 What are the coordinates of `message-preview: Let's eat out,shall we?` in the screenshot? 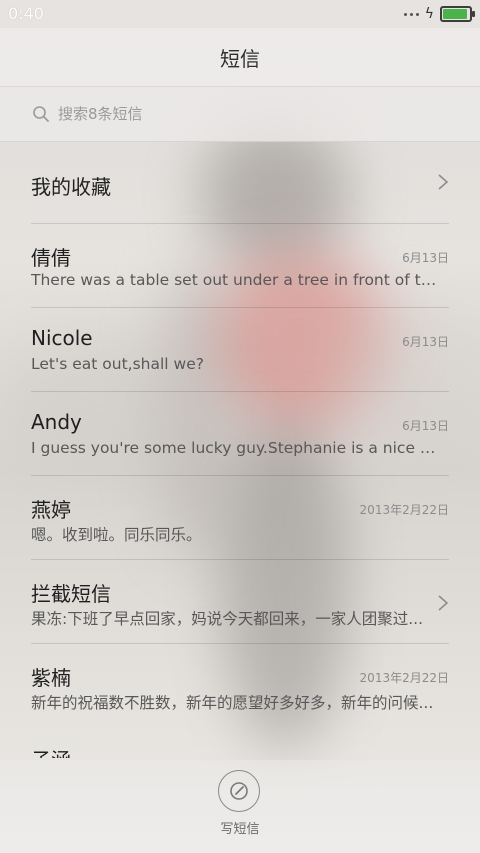 It's located at (117, 364).